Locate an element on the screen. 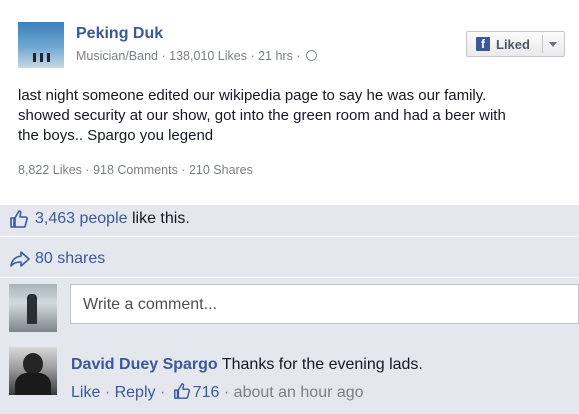  comment-input is located at coordinates (323, 305).